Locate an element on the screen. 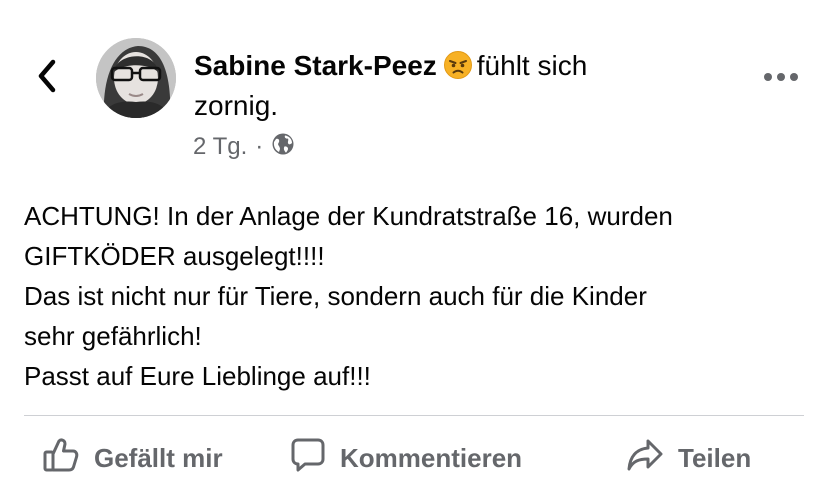  divider is located at coordinates (414, 415).